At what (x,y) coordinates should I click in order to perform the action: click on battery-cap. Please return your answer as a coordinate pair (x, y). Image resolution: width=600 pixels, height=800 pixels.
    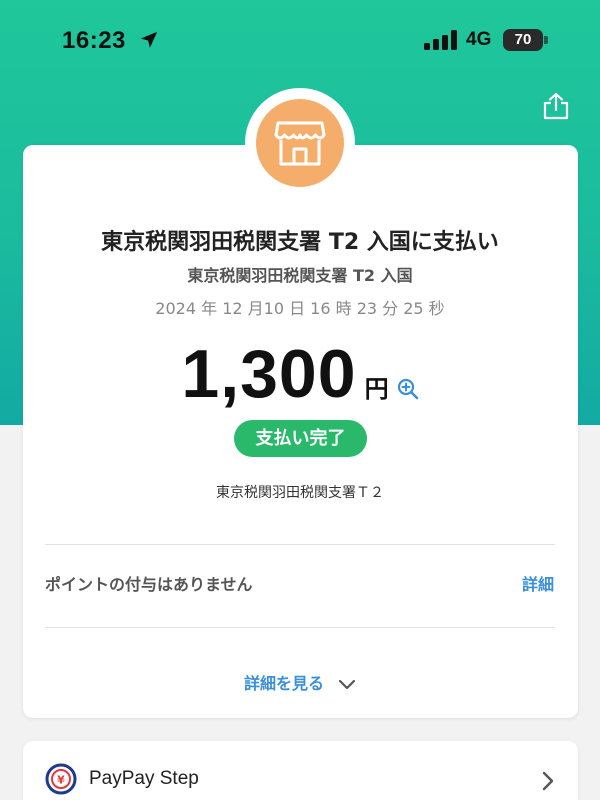
    Looking at the image, I should click on (546, 40).